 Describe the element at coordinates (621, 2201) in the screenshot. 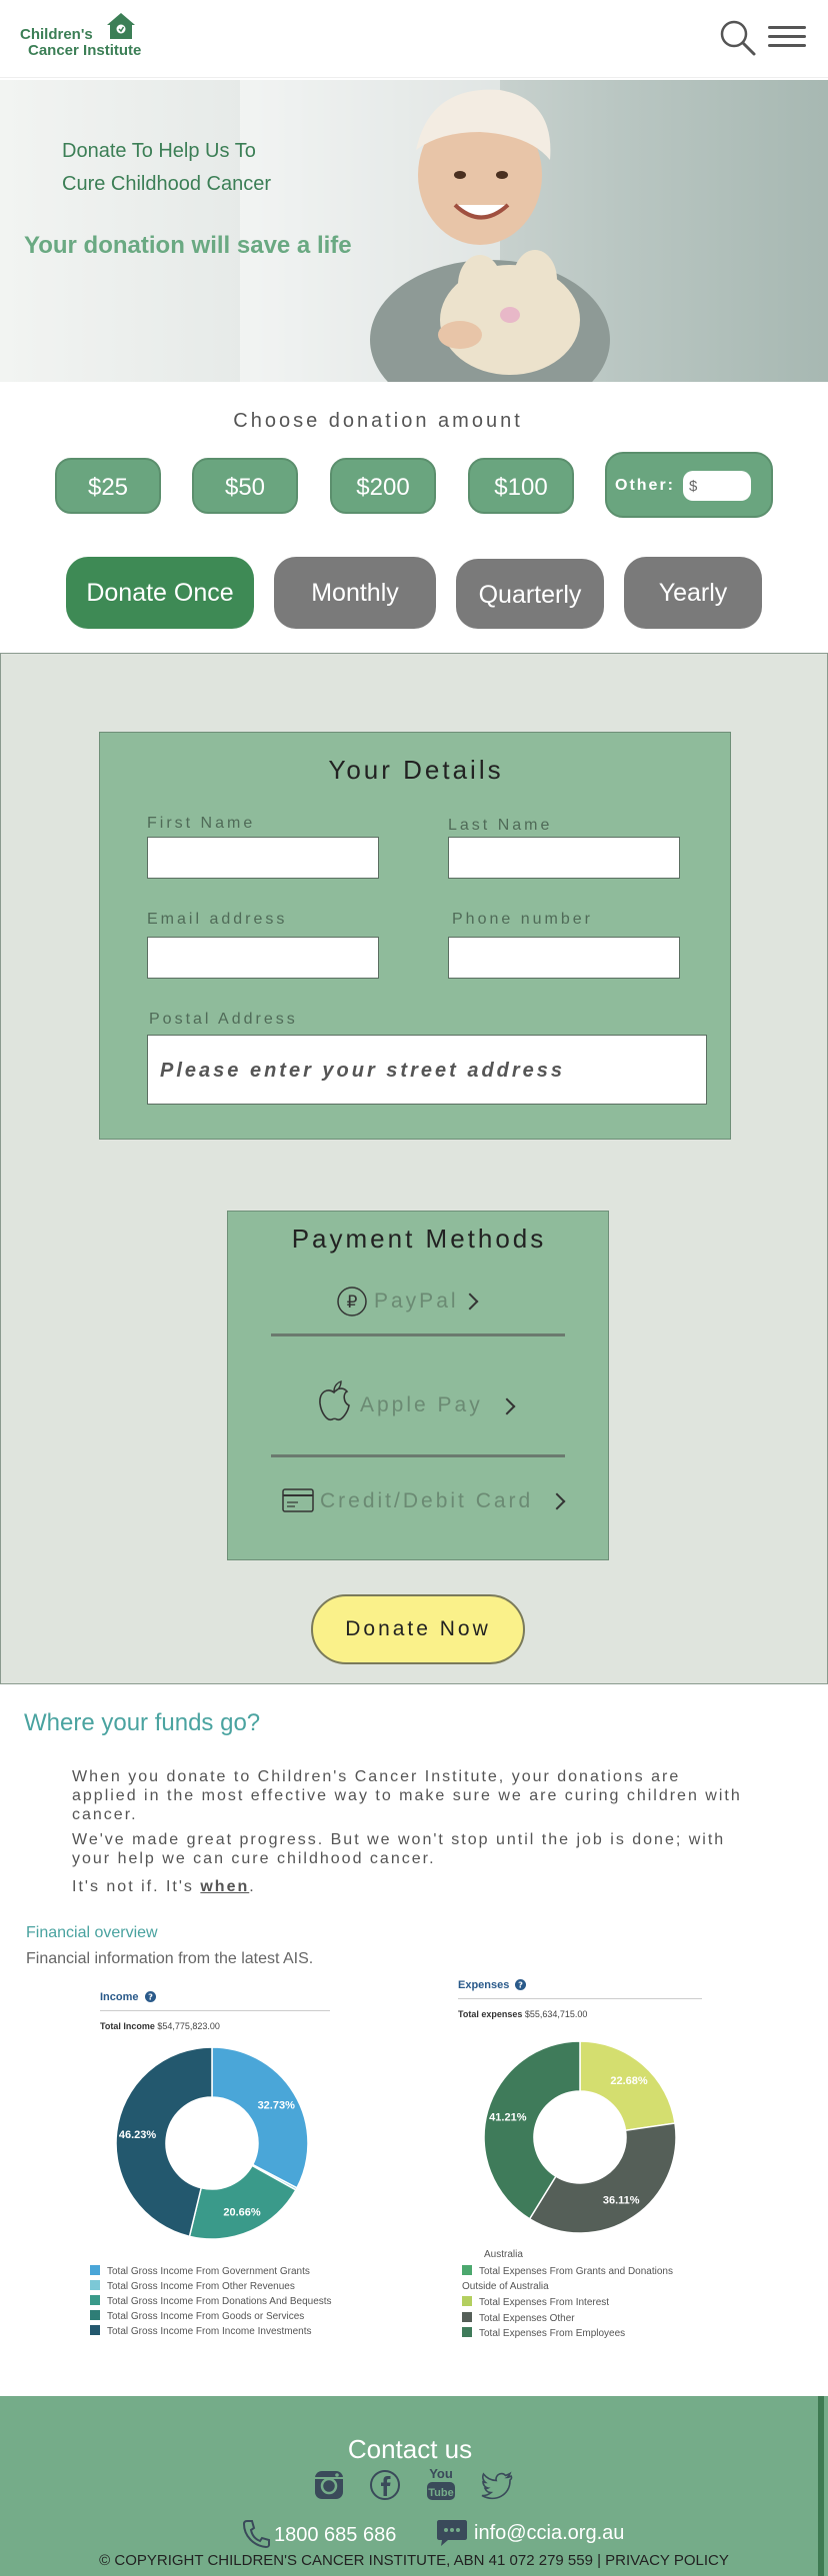

I see `donut-slice-label: 36.11%` at that location.